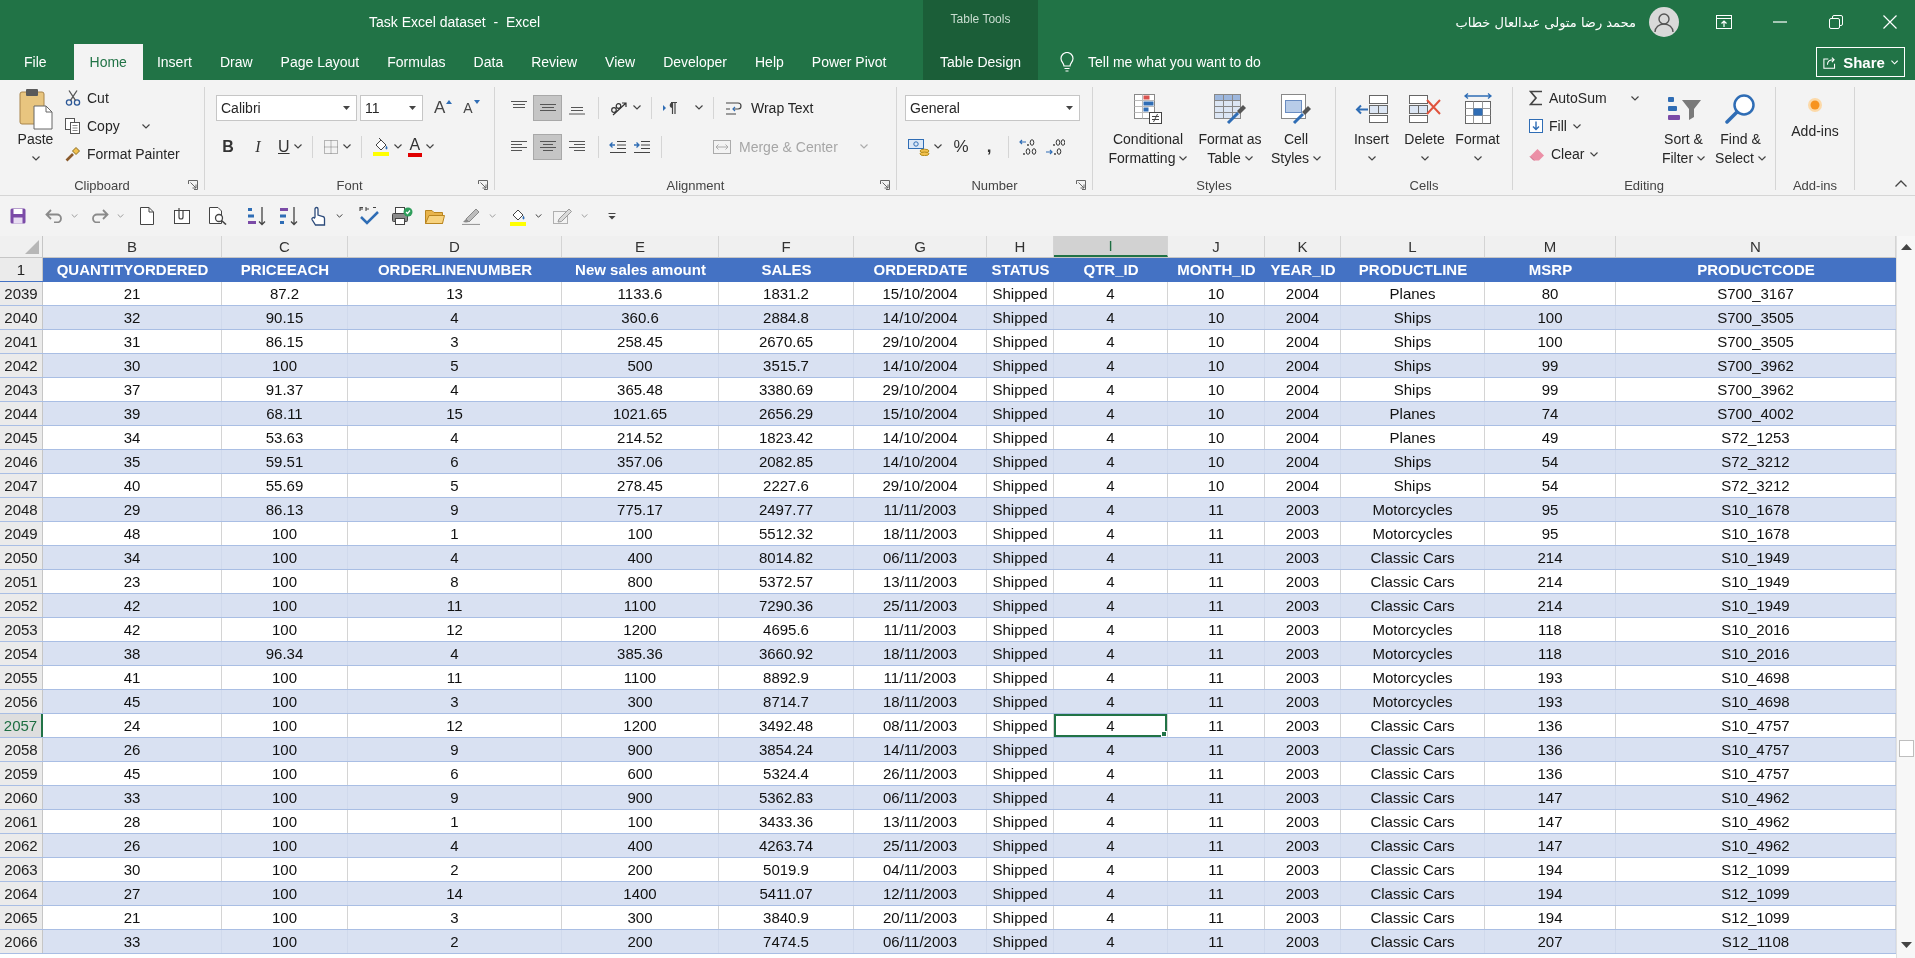  What do you see at coordinates (21, 509) in the screenshot?
I see `row-header: 2048` at bounding box center [21, 509].